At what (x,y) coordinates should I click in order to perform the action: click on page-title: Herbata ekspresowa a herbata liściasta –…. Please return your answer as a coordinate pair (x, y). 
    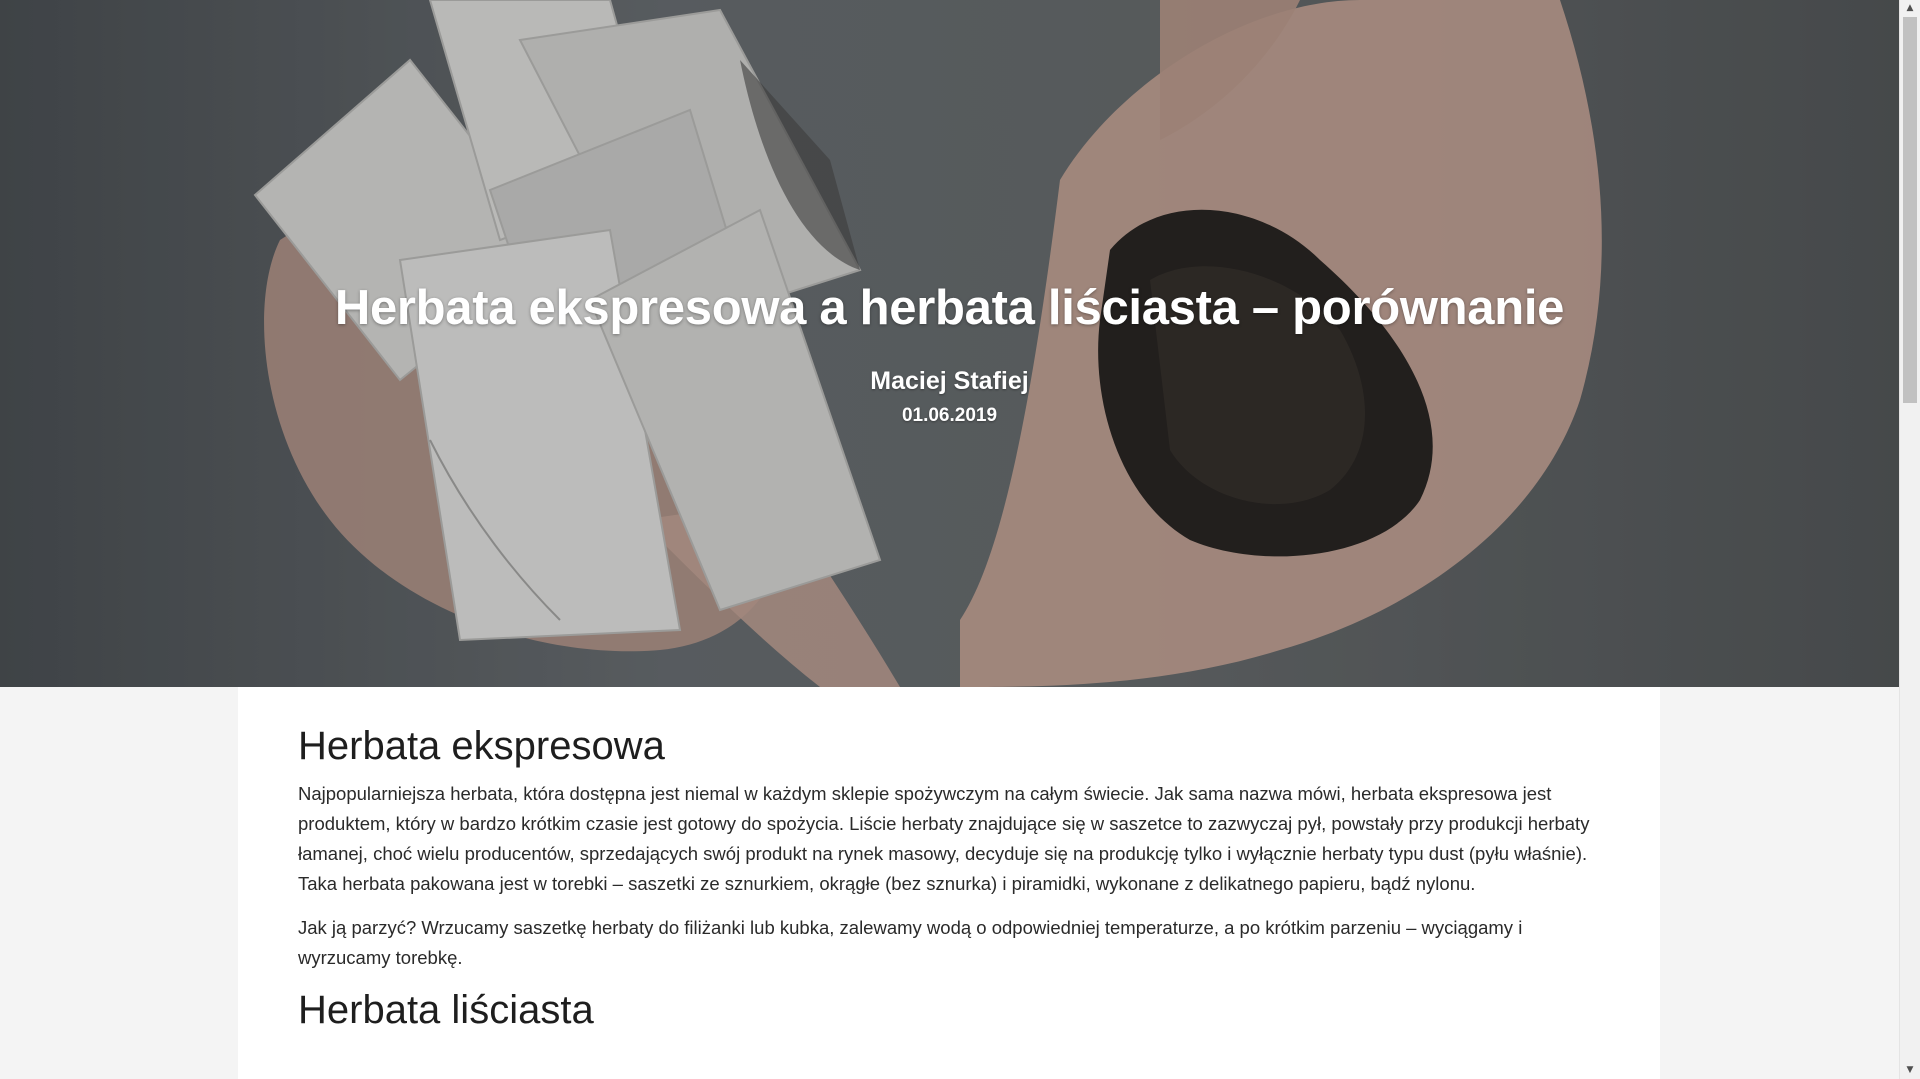
    Looking at the image, I should click on (949, 308).